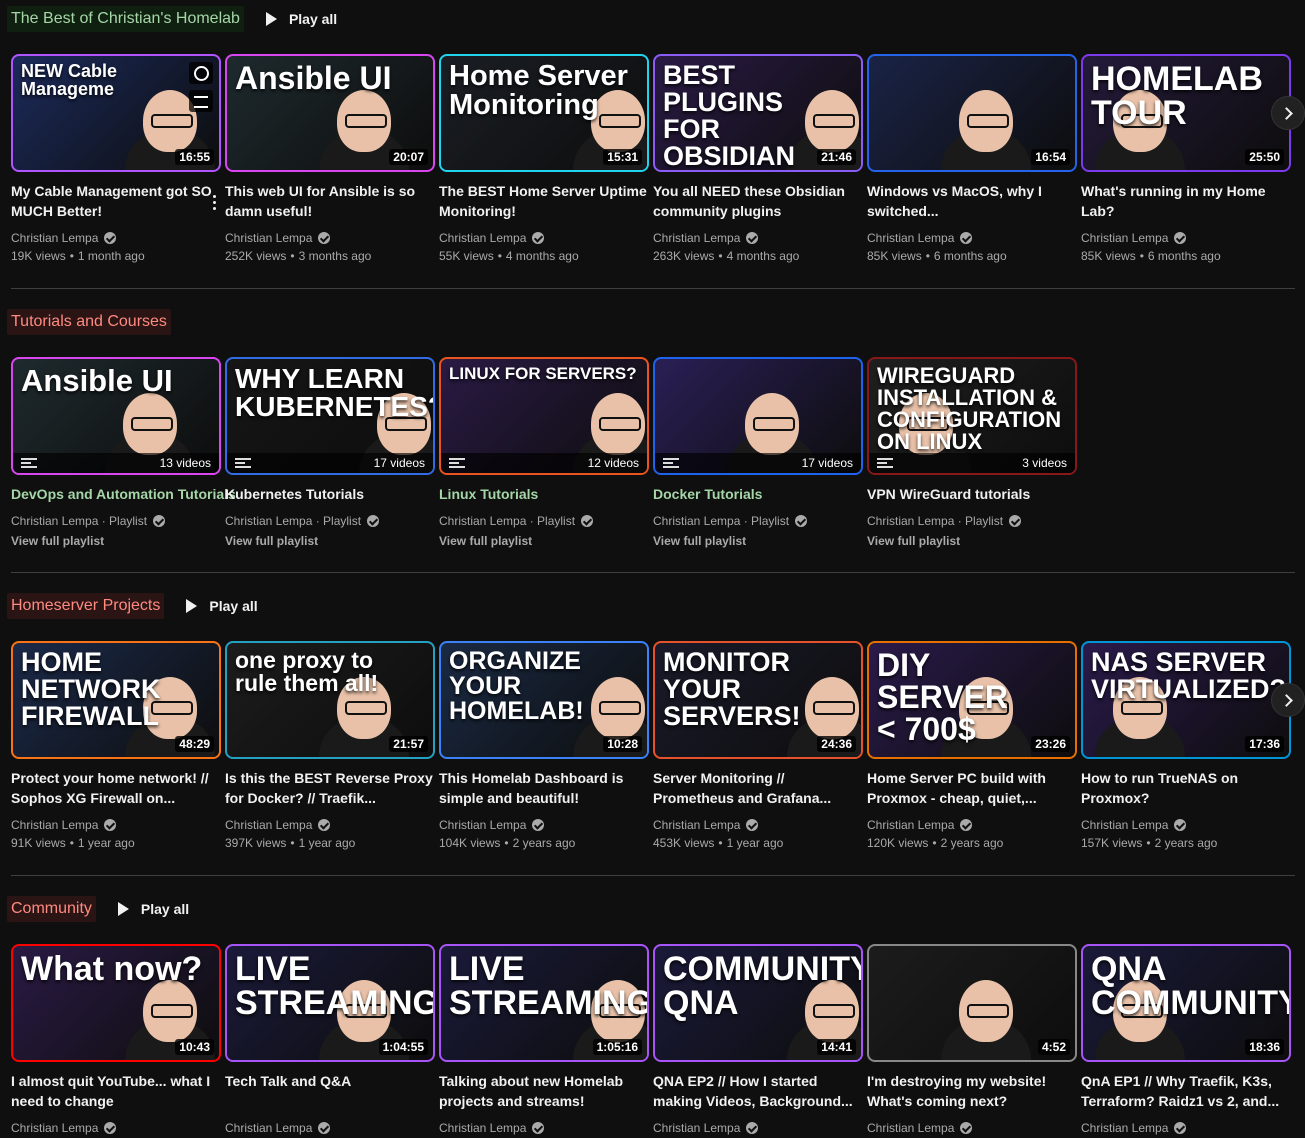 The width and height of the screenshot is (1305, 1138). Describe the element at coordinates (758, 113) in the screenshot. I see `video-thumbnail: BEST PLUGINS FOR OBSIDIAN 21:46` at that location.